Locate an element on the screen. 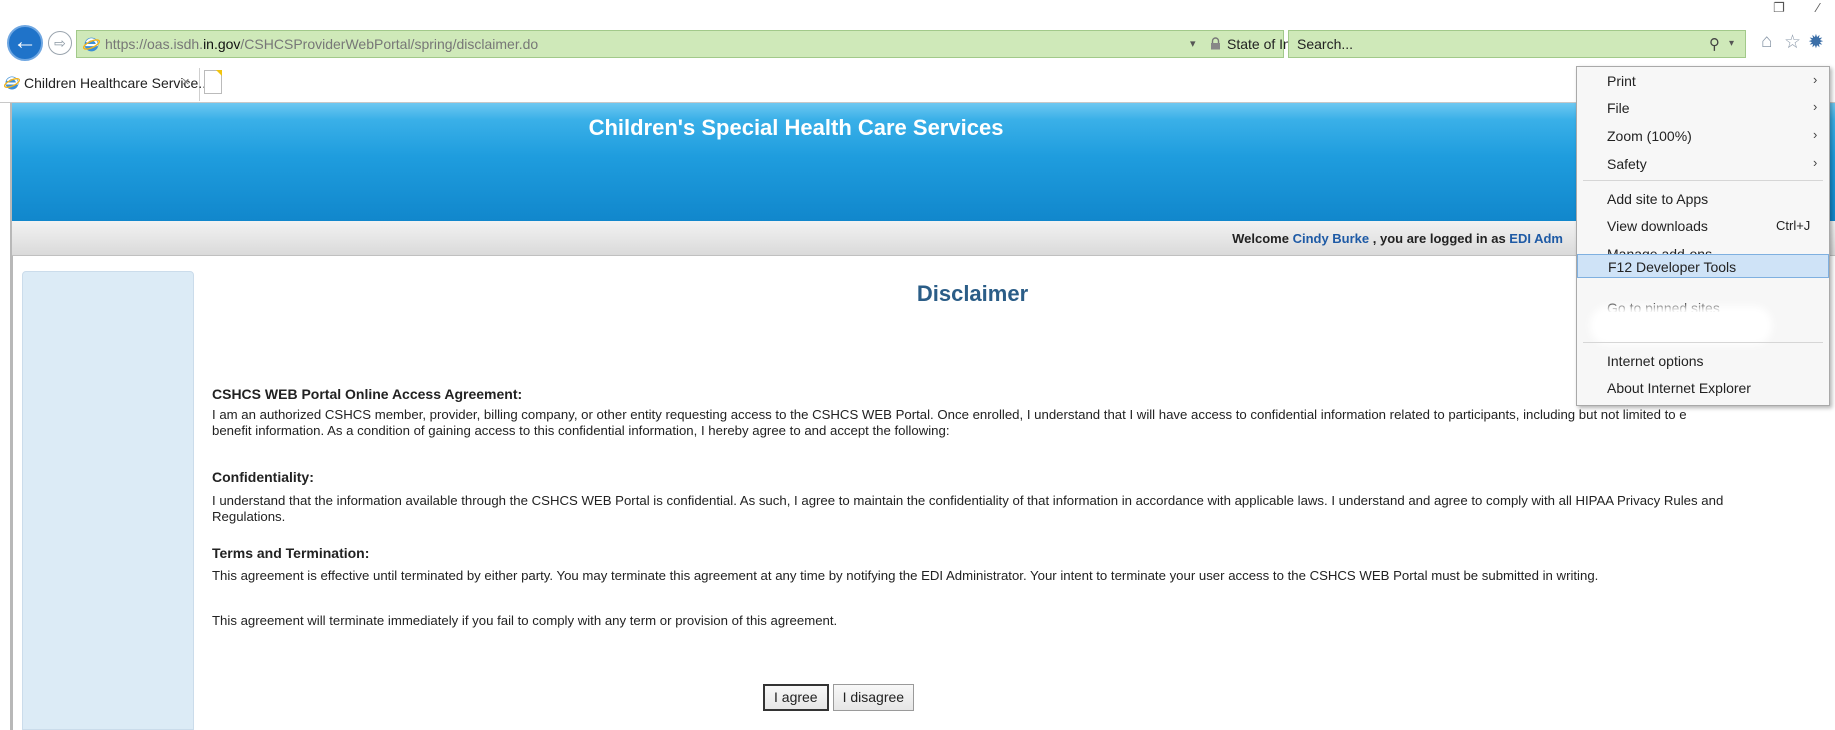 This screenshot has height=730, width=1835. new-tab-button is located at coordinates (213, 82).